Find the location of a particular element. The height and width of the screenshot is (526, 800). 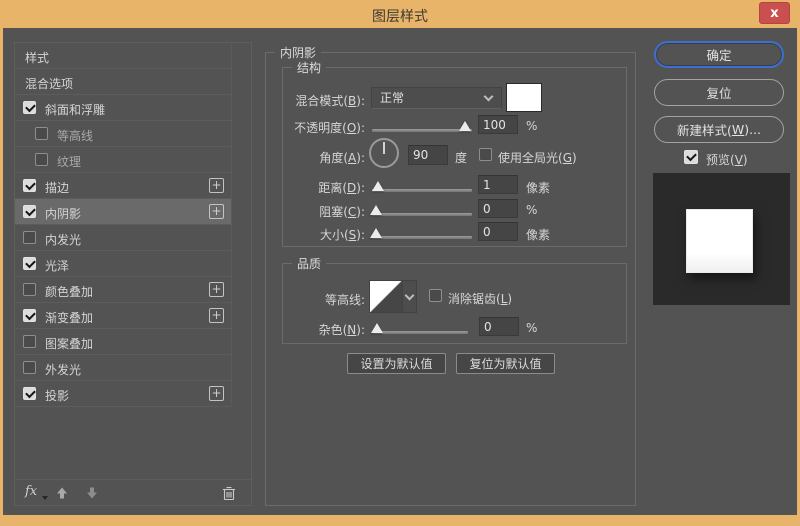

blend-mode-select: 正常 is located at coordinates (436, 98).